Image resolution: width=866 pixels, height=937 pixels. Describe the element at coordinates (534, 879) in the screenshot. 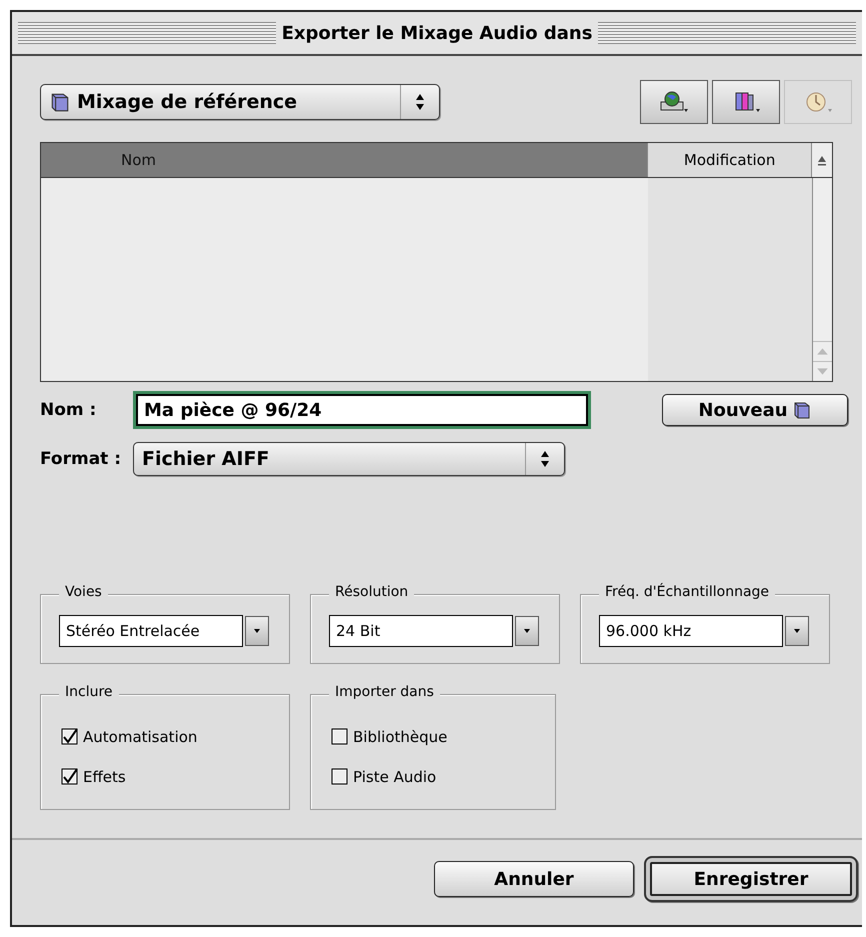

I see `cancel-button: Annuler` at that location.